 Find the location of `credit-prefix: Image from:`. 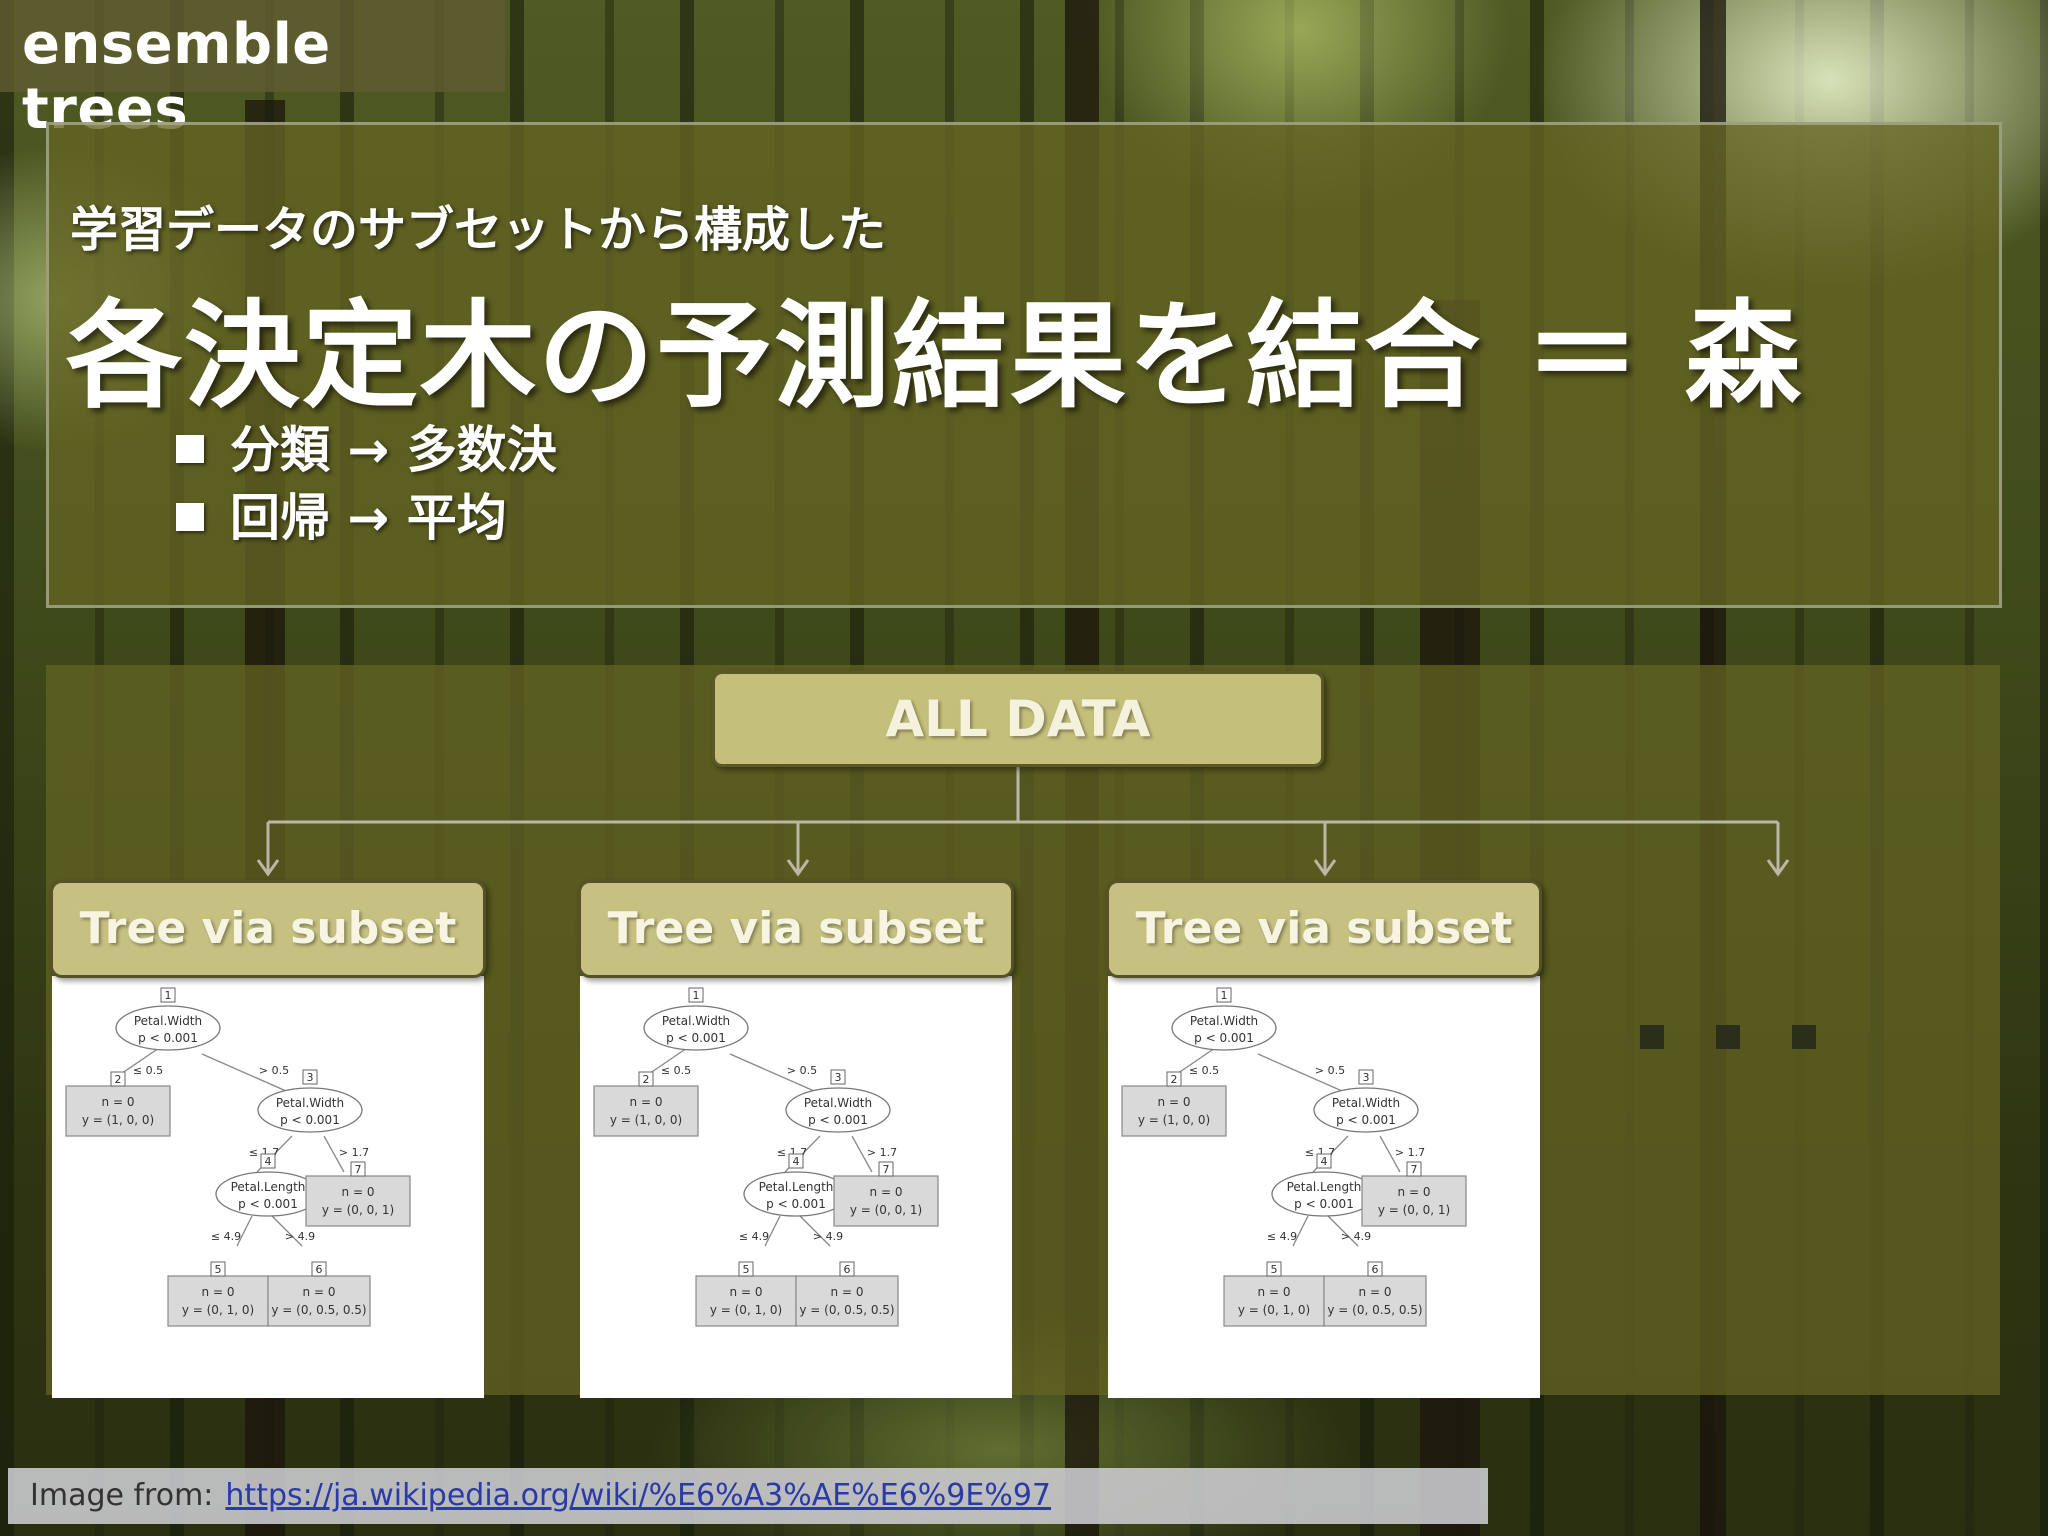

credit-prefix: Image from: is located at coordinates (122, 1495).